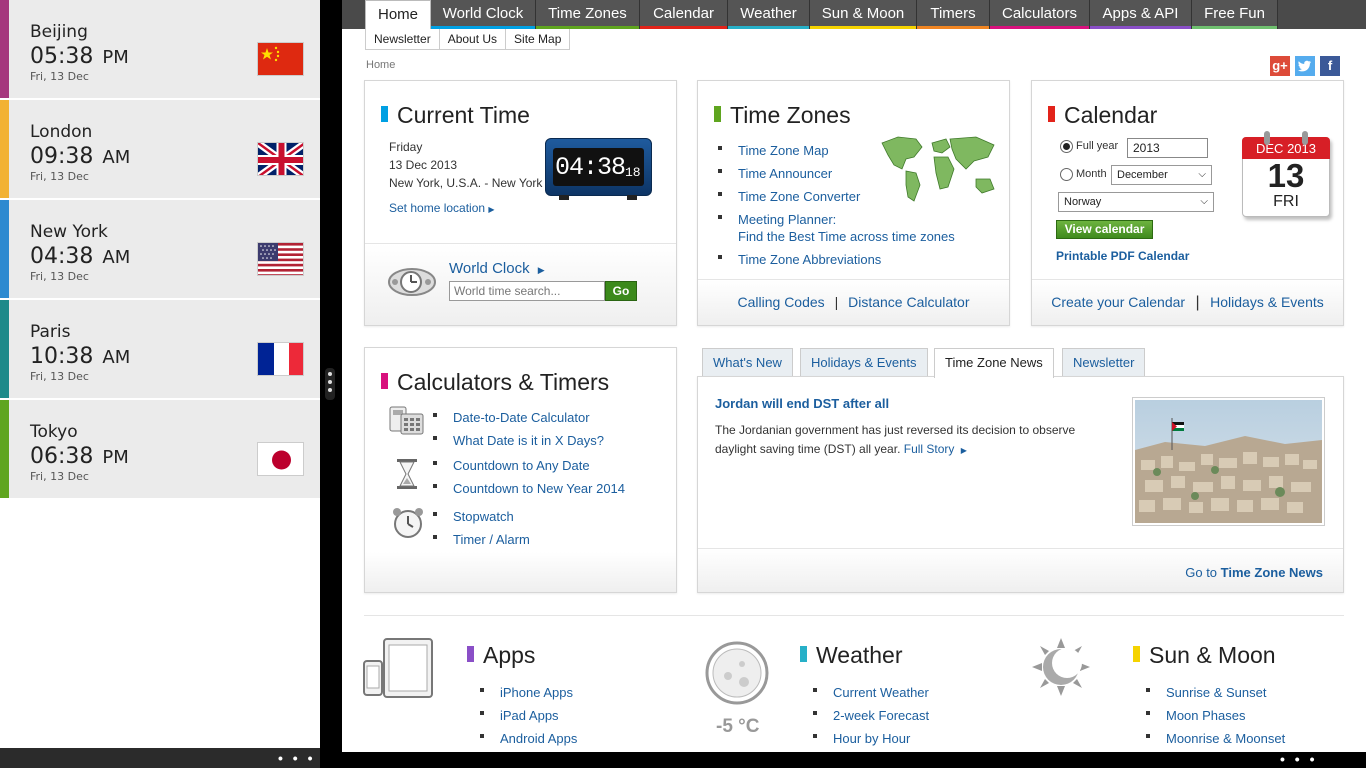  Describe the element at coordinates (160, 249) in the screenshot. I see `city-tile-new-york: New York 04:38 AM Fri, 13 Dec` at that location.